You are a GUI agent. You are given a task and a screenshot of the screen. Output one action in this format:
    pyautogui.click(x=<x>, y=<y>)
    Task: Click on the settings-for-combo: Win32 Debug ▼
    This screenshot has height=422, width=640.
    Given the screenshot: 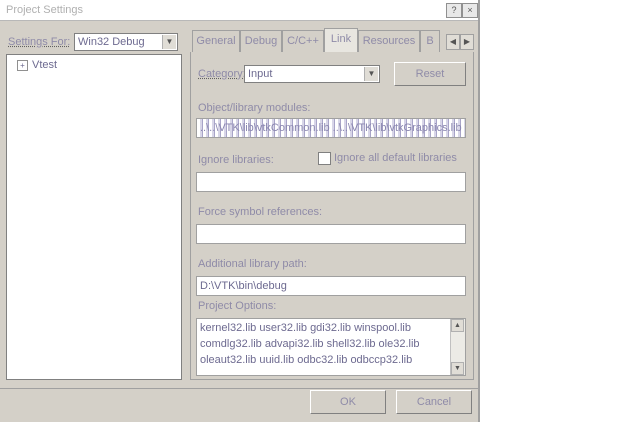 What is the action you would take?
    pyautogui.click(x=126, y=42)
    